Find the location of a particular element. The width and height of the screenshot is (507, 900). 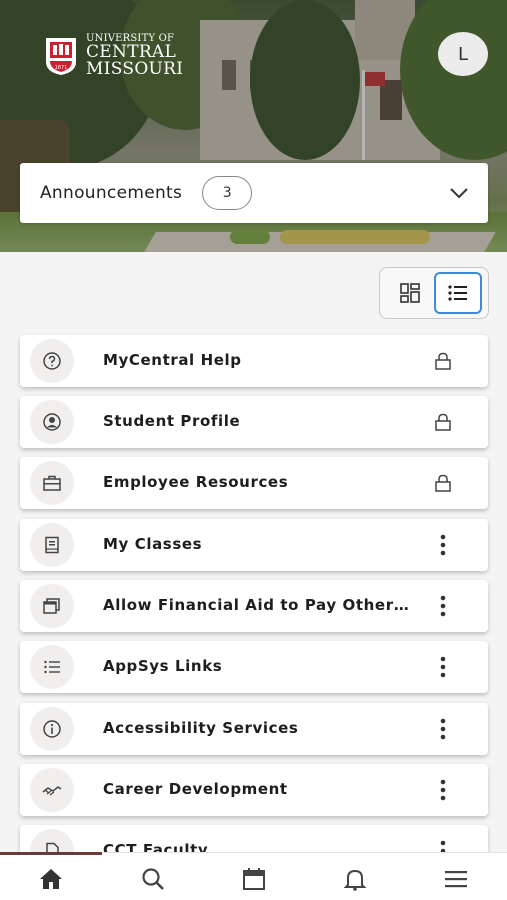

card-label: Accessibility Services is located at coordinates (201, 728).